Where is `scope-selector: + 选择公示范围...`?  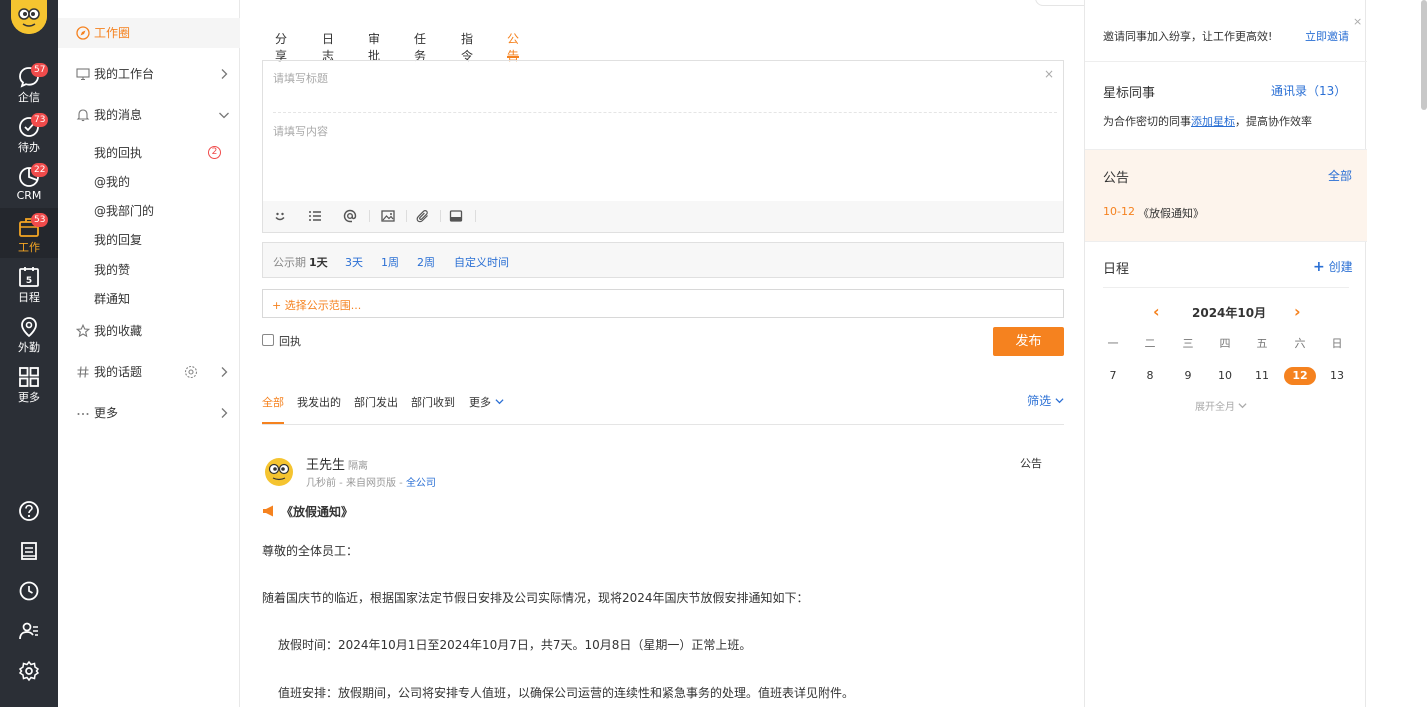 scope-selector: + 选择公示范围... is located at coordinates (663, 303).